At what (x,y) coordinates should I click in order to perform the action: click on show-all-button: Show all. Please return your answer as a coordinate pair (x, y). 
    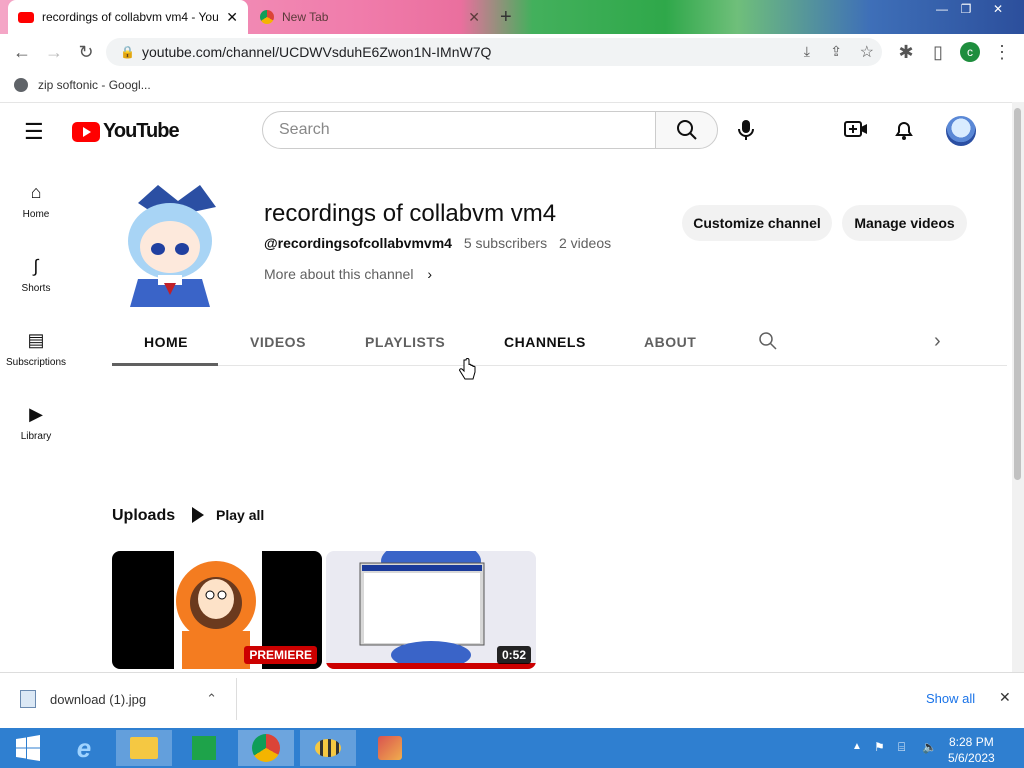
    Looking at the image, I should click on (950, 698).